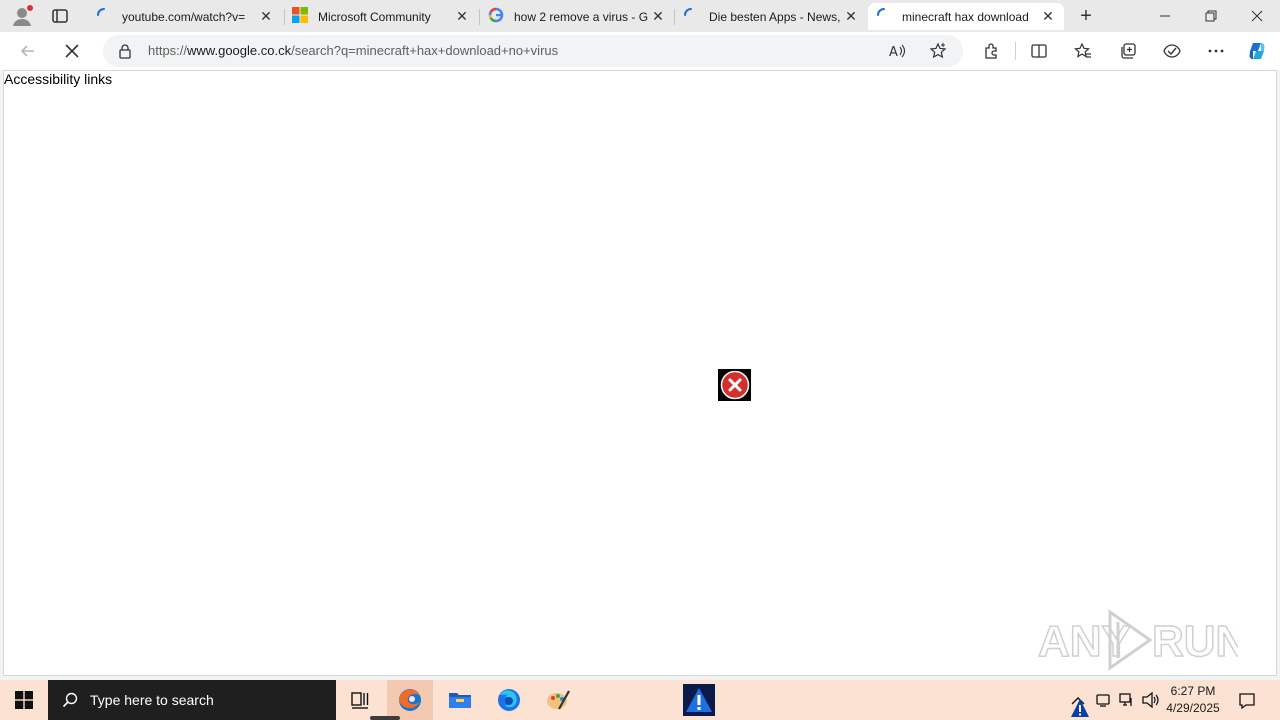 The width and height of the screenshot is (1280, 720). I want to click on browser-essentials-icon, so click(1172, 51).